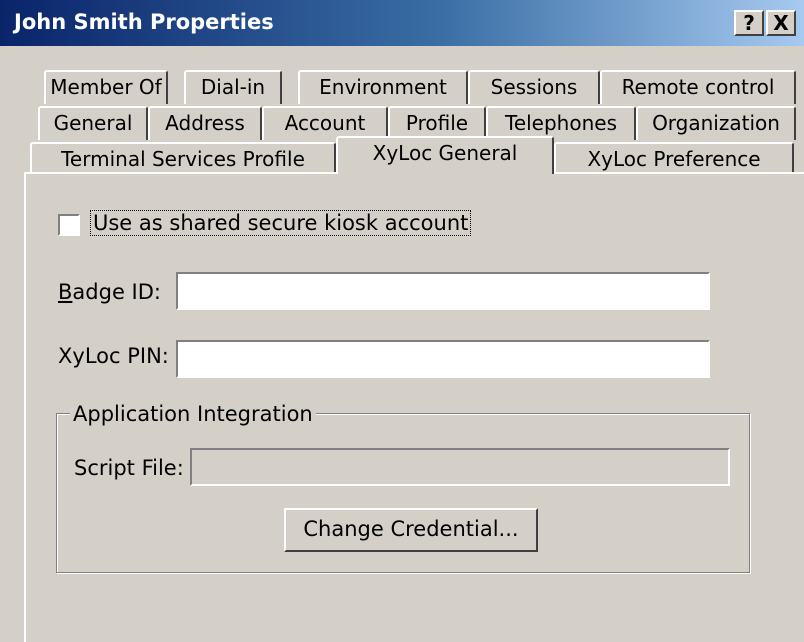  Describe the element at coordinates (281, 223) in the screenshot. I see `kiosk-checkbox-label: Use as shared secure kiosk account` at that location.